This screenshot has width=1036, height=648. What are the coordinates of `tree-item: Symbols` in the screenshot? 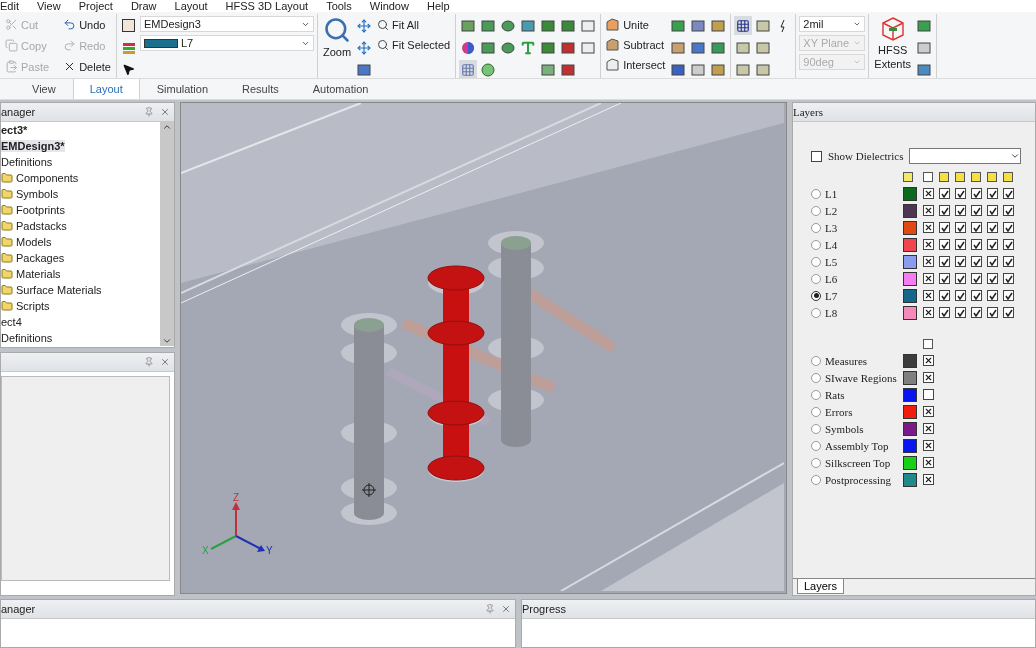 It's located at (37, 194).